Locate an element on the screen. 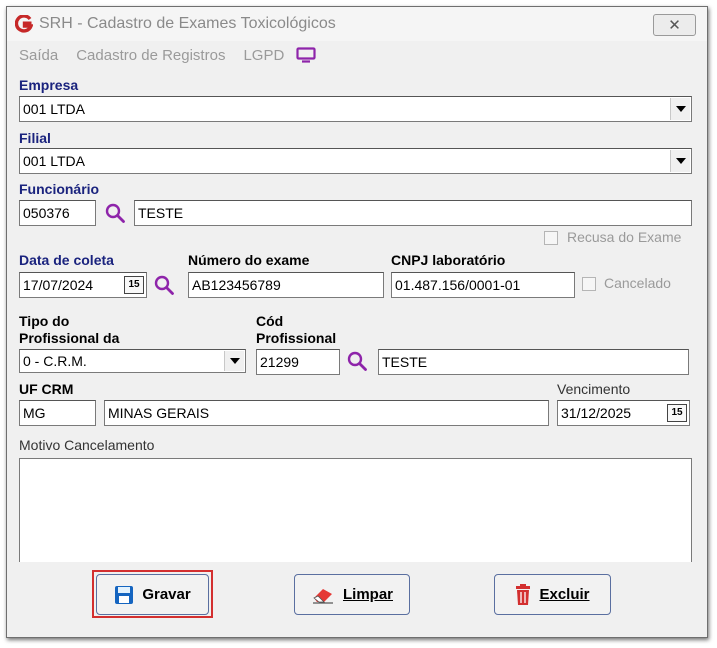  estado-input: MINAS GERAIS is located at coordinates (326, 413).